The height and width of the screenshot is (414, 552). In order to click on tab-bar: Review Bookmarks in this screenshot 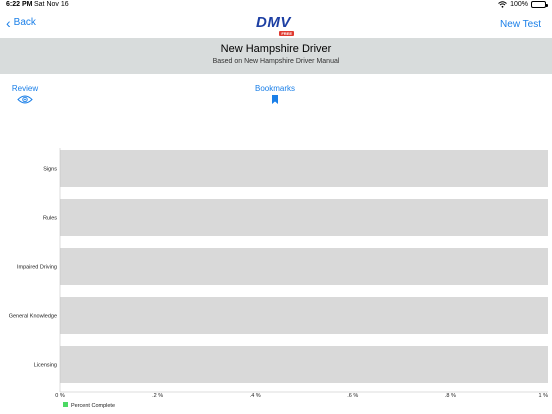, I will do `click(276, 98)`.